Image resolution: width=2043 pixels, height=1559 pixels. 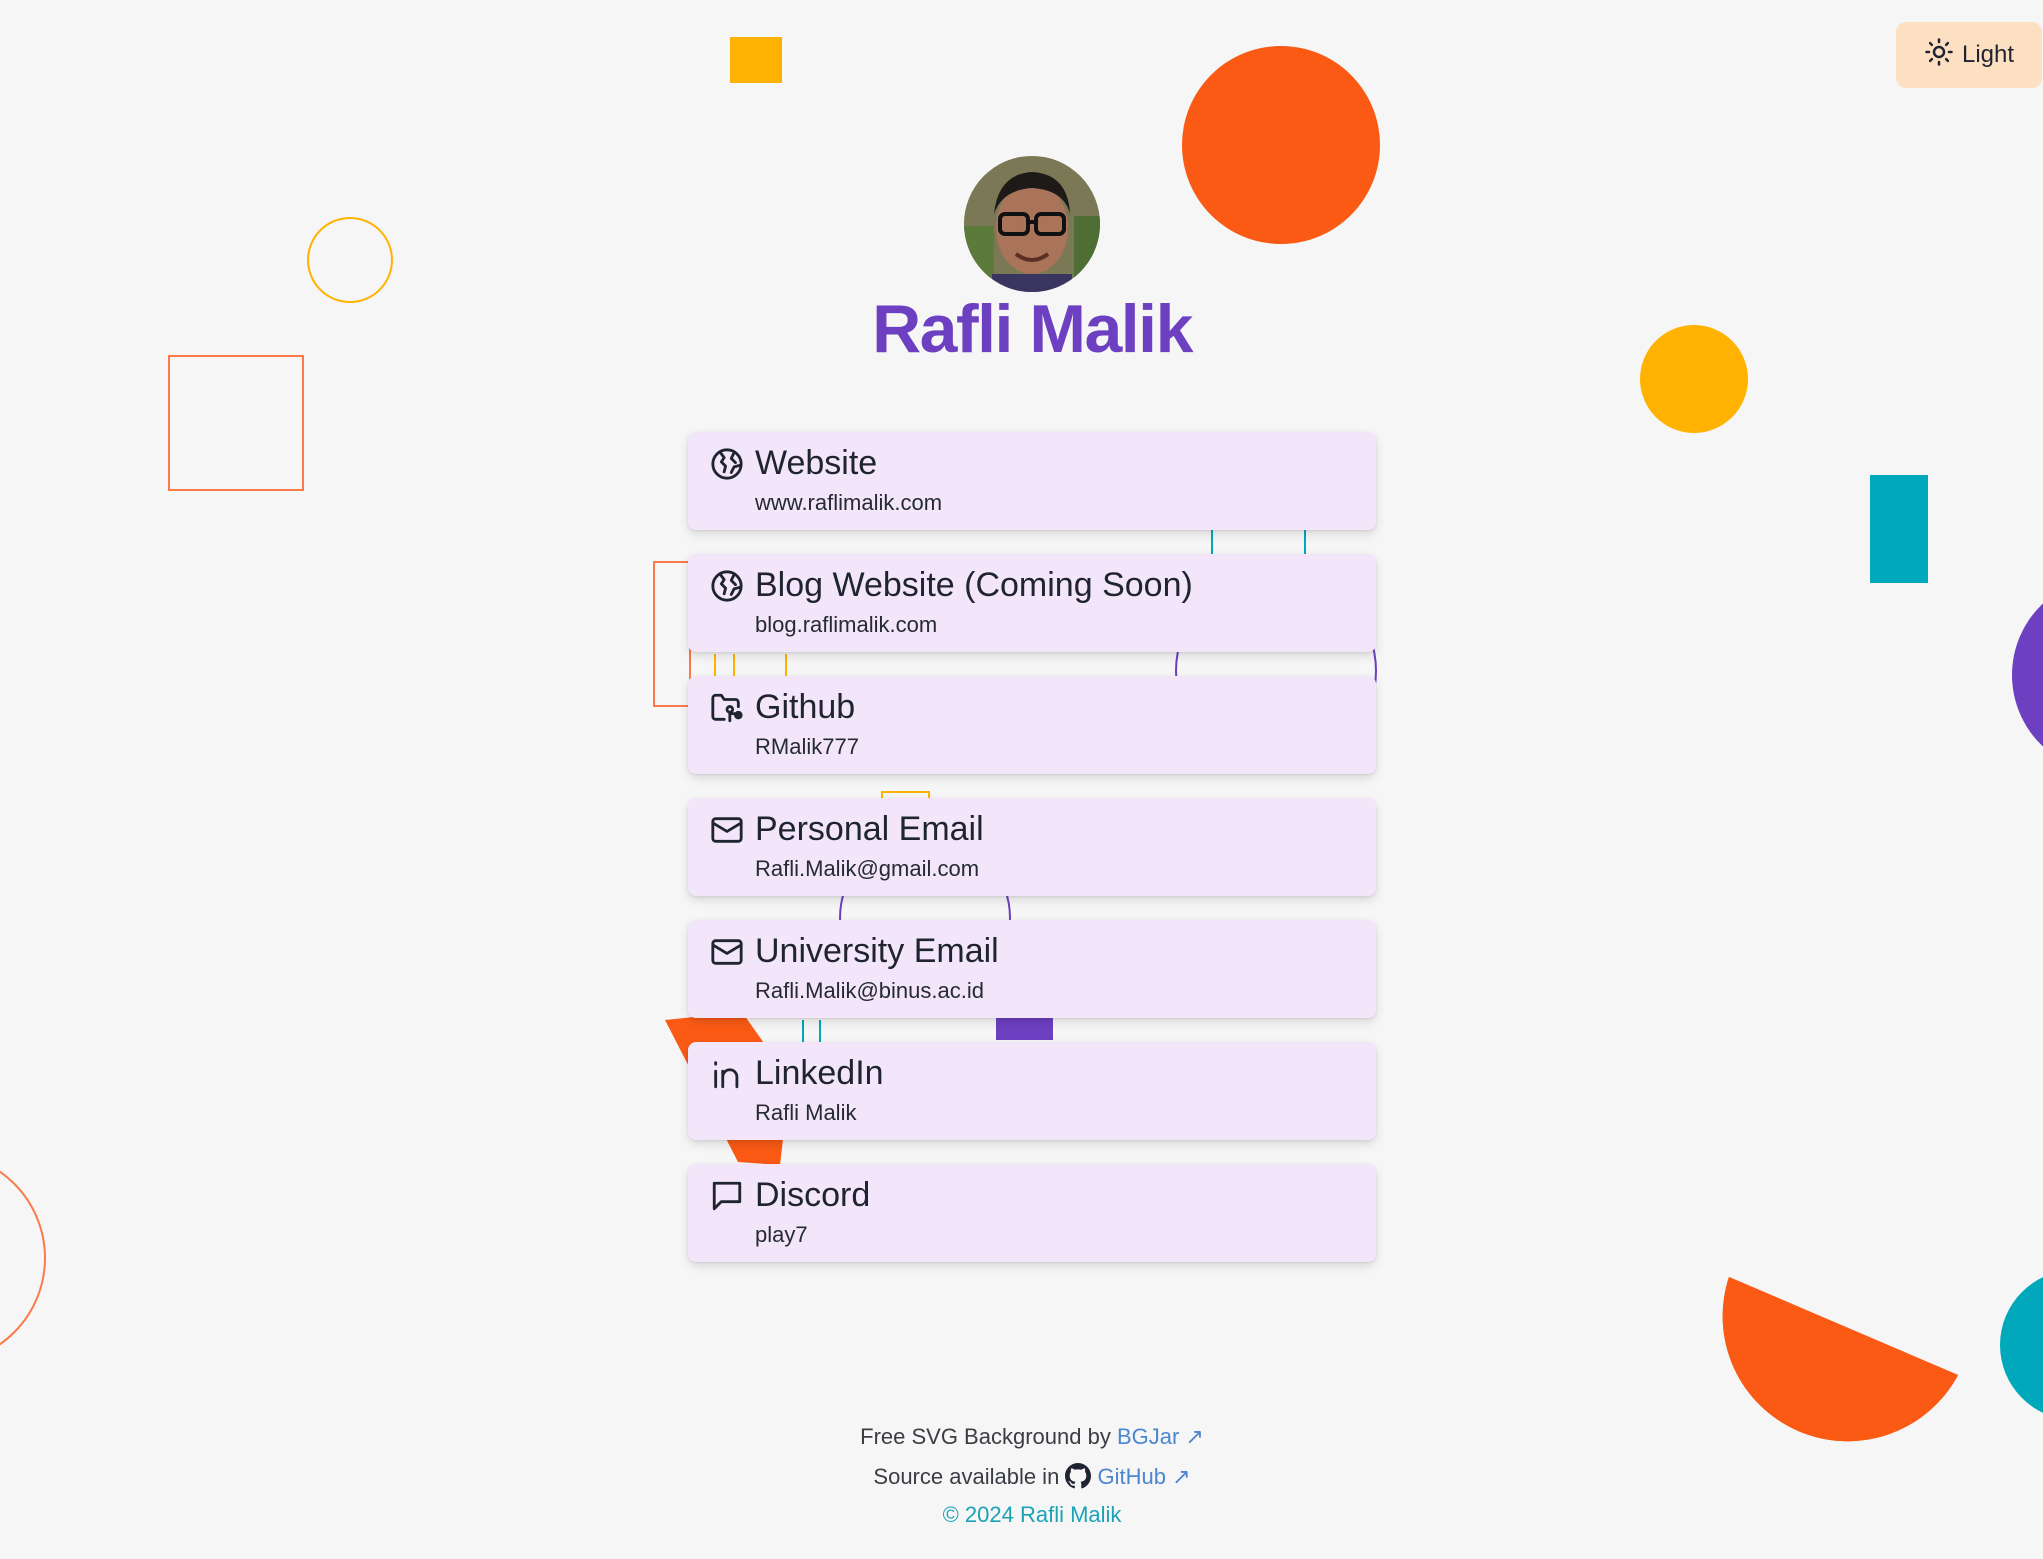 I want to click on bgjar-link: BGJar ↗, so click(x=1160, y=1436).